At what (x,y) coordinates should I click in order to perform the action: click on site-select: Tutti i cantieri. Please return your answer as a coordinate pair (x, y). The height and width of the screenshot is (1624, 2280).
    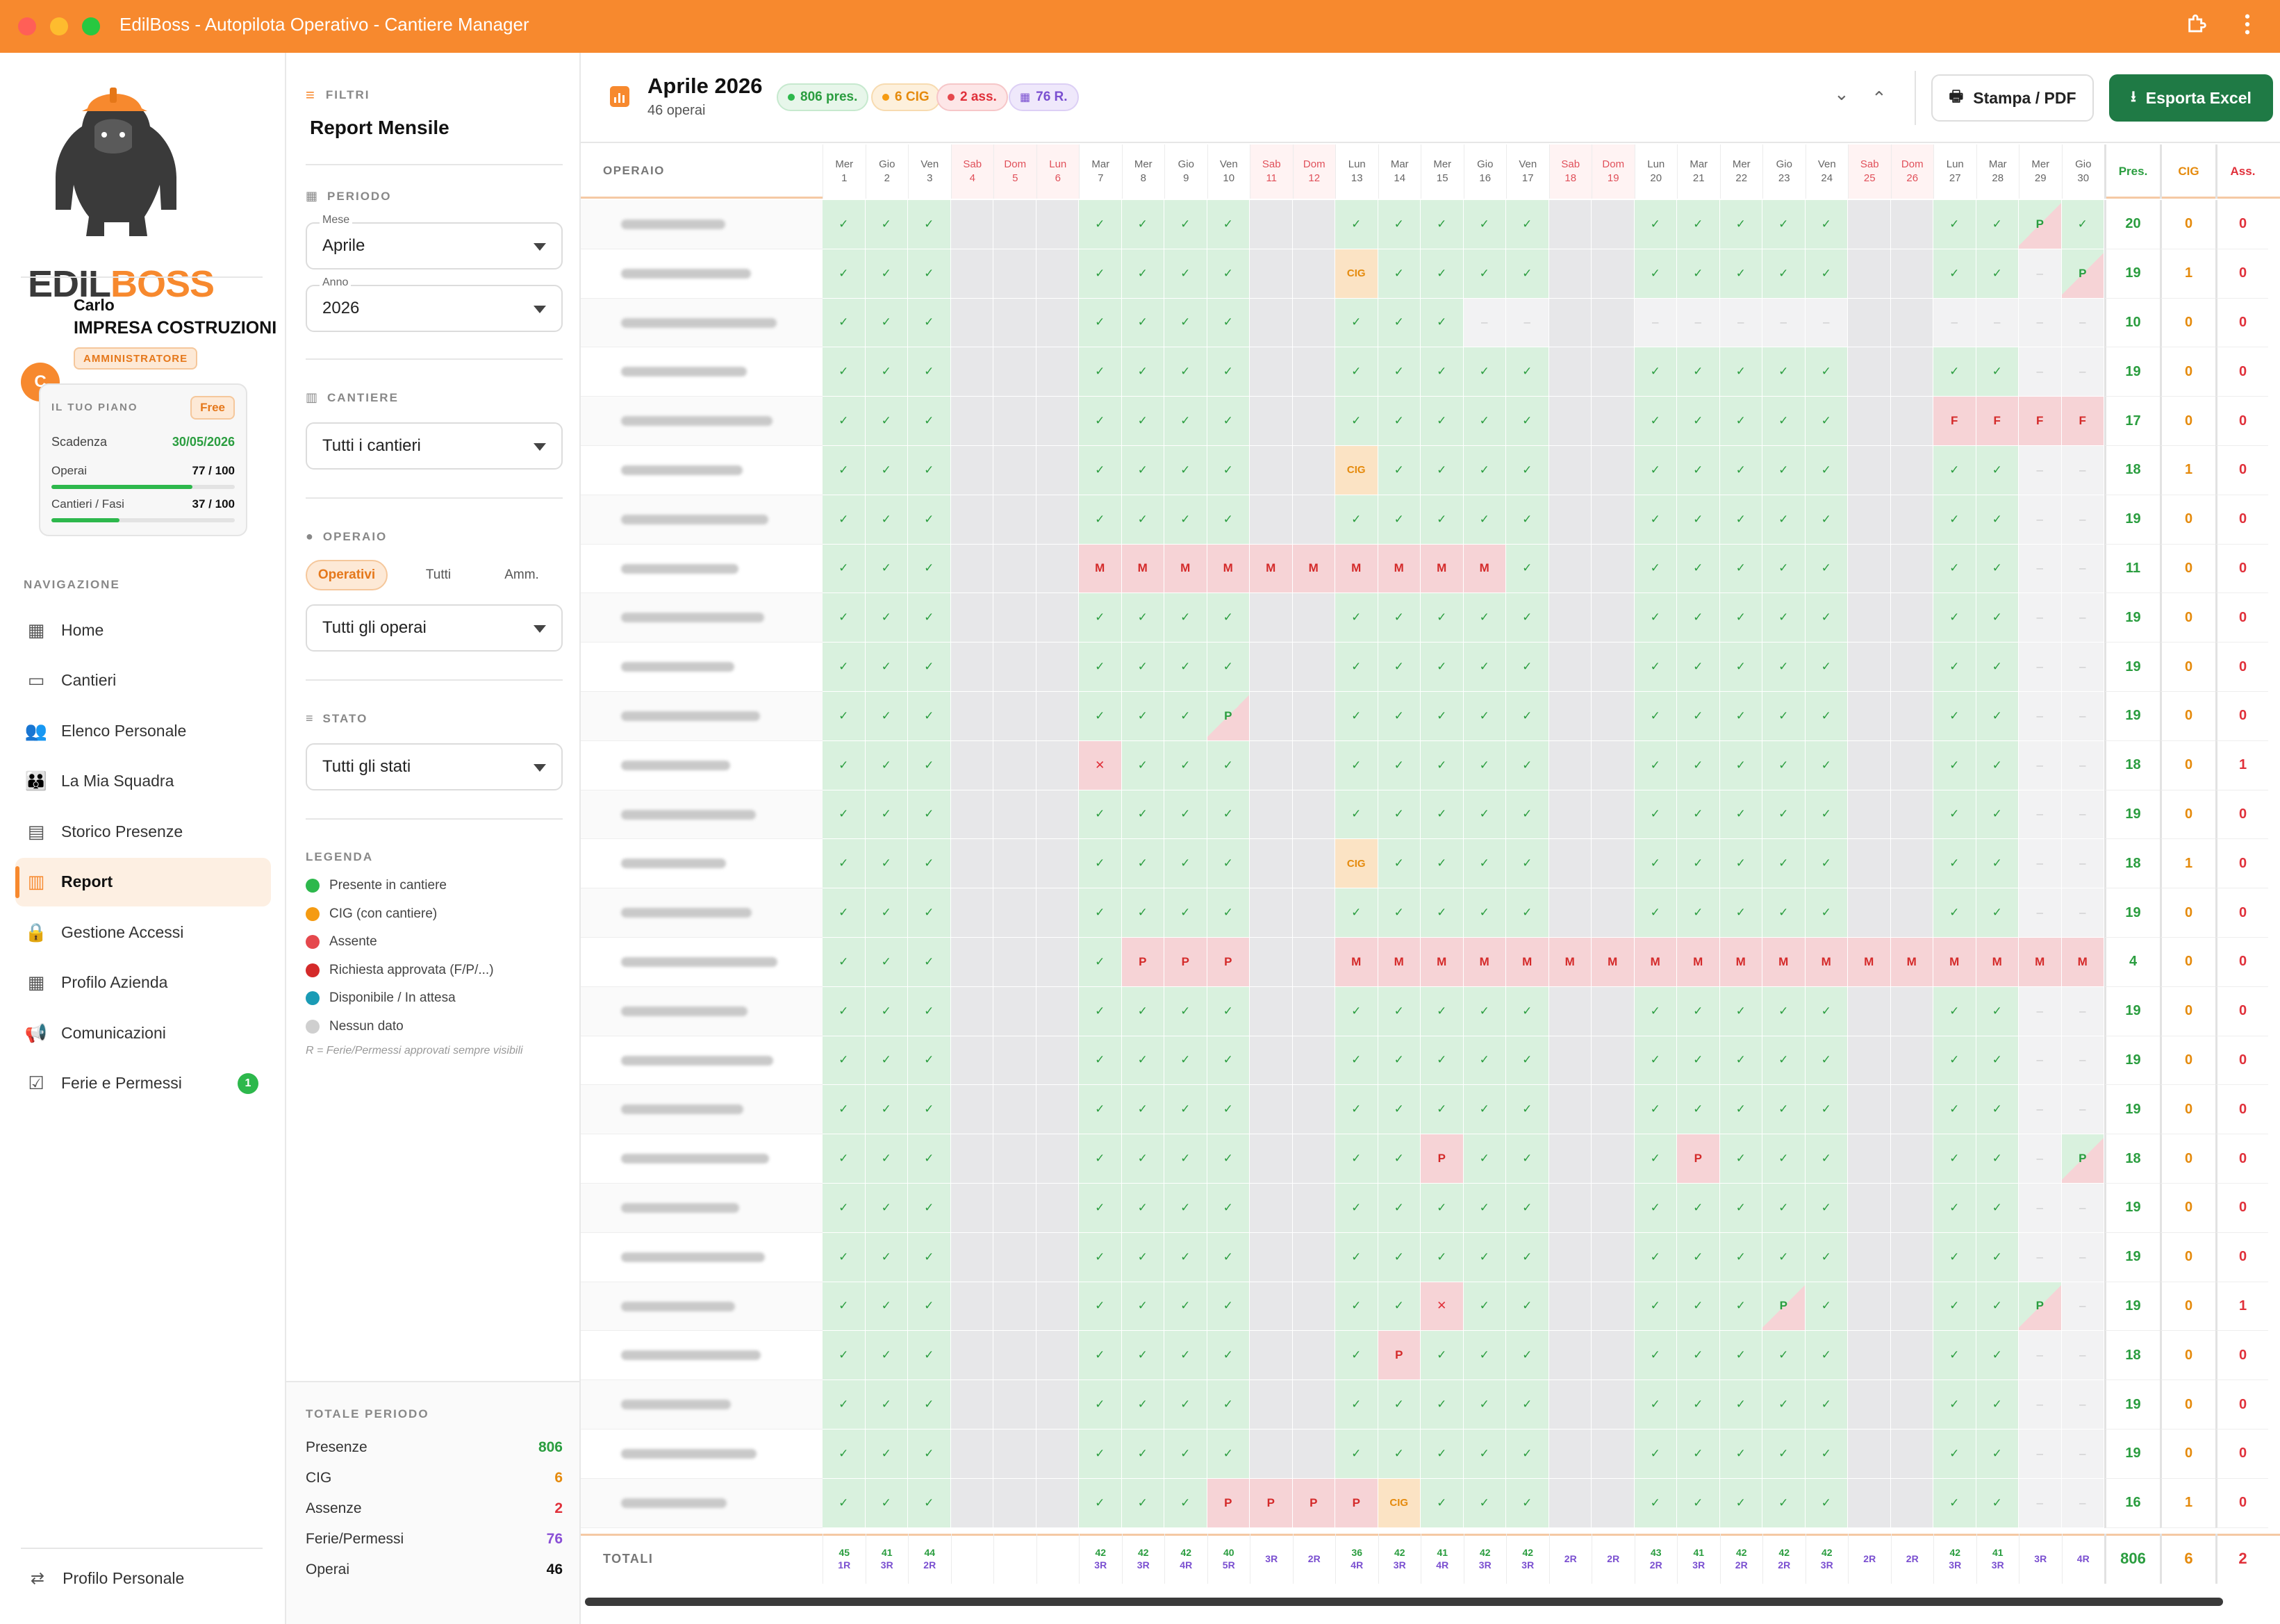
    Looking at the image, I should click on (434, 446).